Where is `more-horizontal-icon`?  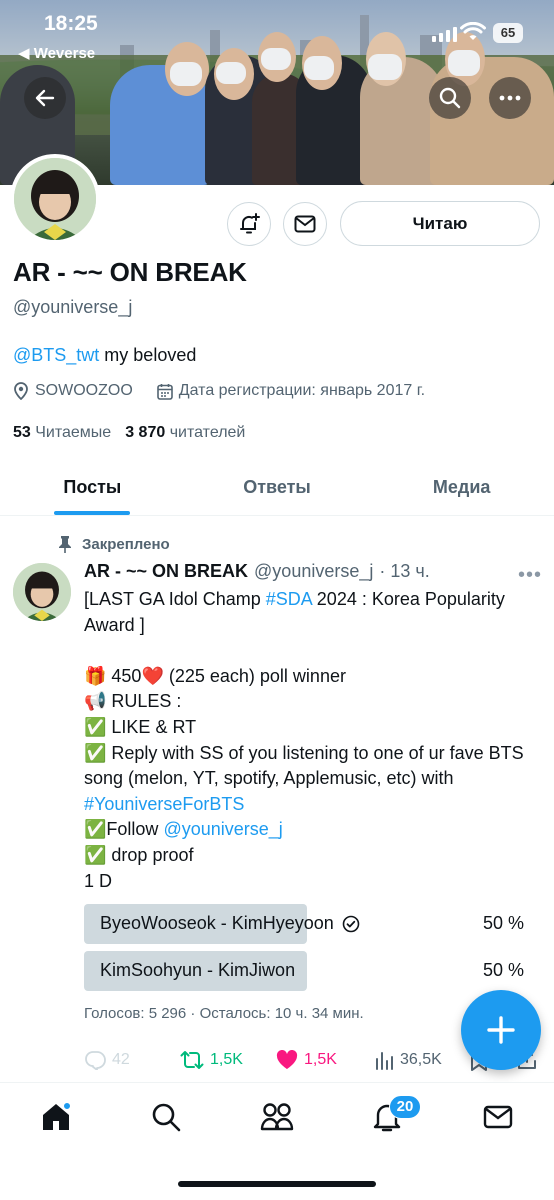 more-horizontal-icon is located at coordinates (510, 98).